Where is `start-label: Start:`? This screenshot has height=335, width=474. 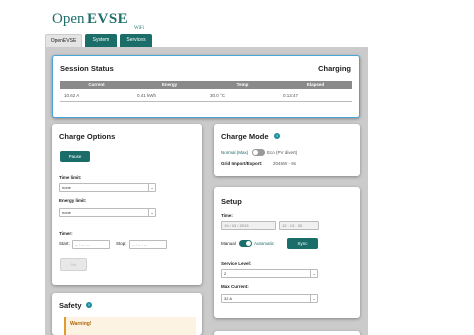
start-label: Start: is located at coordinates (64, 243).